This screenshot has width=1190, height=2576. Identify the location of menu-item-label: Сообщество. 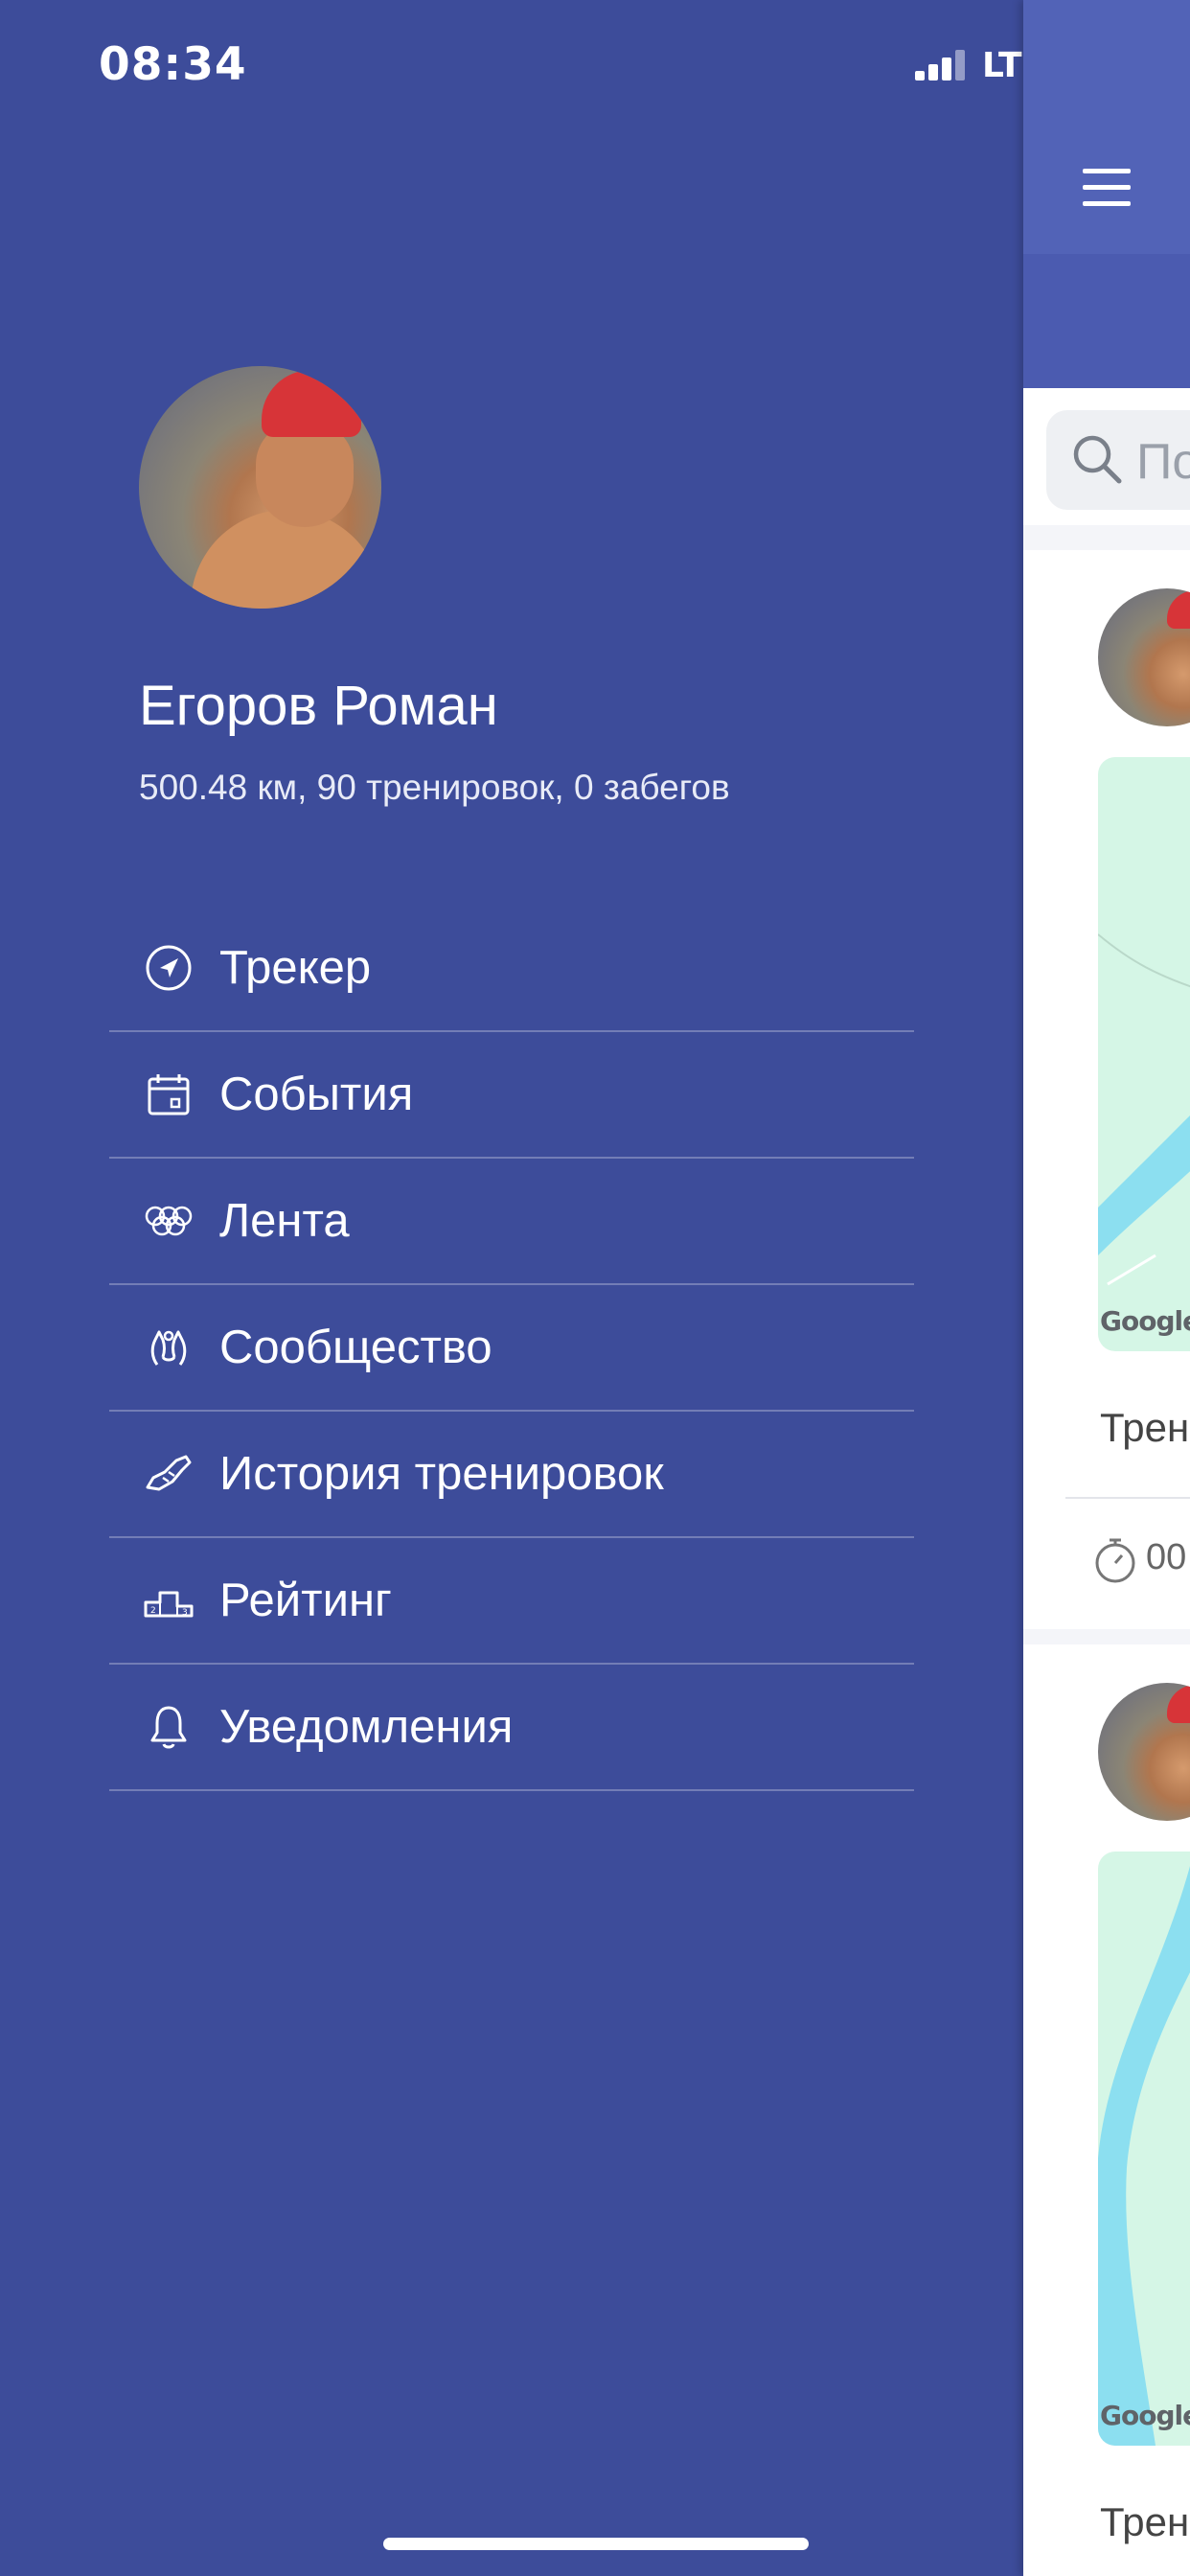
(356, 1347).